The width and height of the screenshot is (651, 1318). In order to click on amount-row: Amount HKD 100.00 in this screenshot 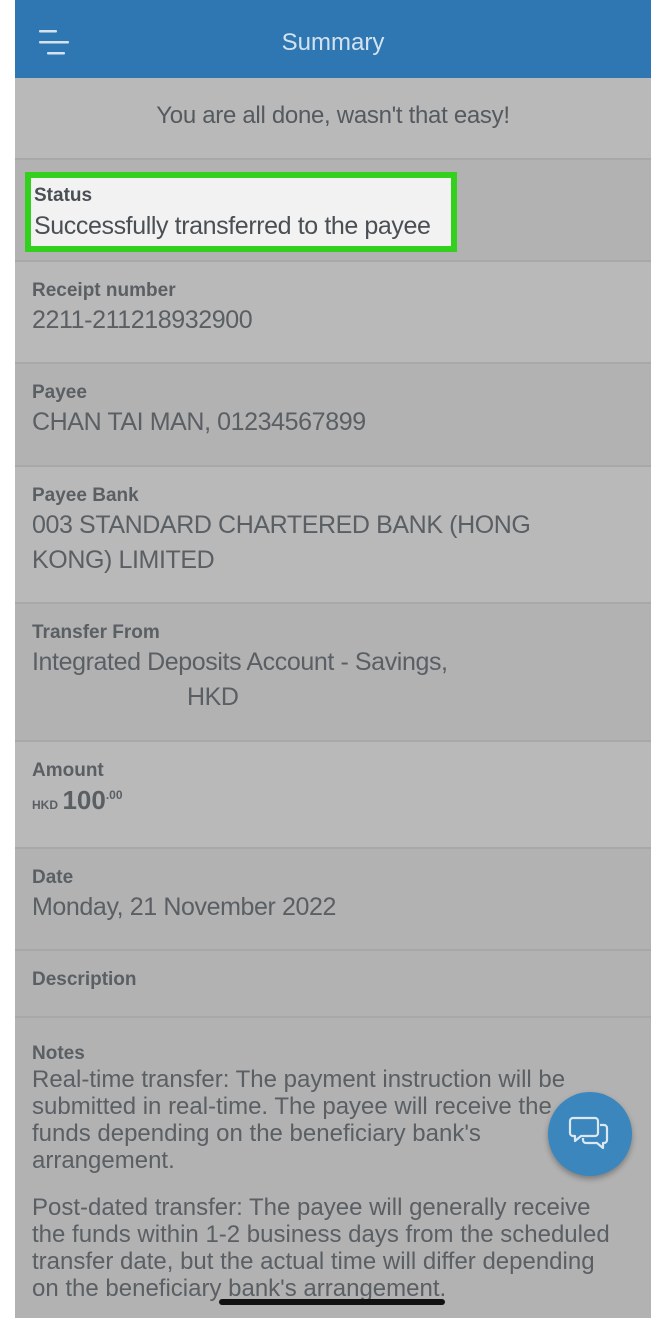, I will do `click(333, 793)`.